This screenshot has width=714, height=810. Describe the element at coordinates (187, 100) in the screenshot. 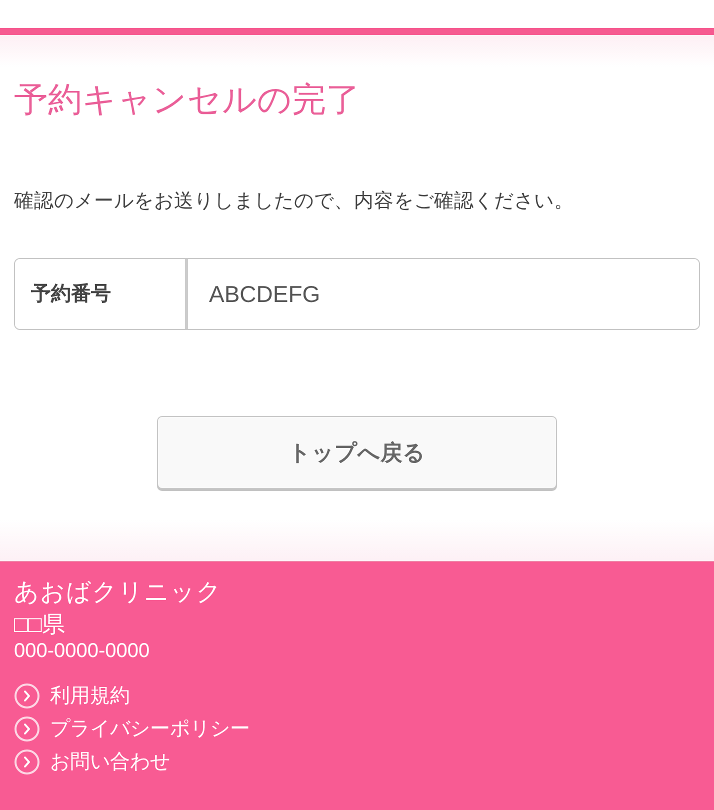

I see `page-title: 予約キャンセルの完了` at that location.